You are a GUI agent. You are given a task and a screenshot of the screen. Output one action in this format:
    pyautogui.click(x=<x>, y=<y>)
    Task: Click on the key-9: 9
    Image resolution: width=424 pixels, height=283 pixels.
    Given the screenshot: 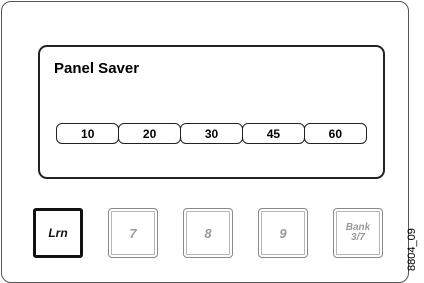 What is the action you would take?
    pyautogui.click(x=283, y=233)
    